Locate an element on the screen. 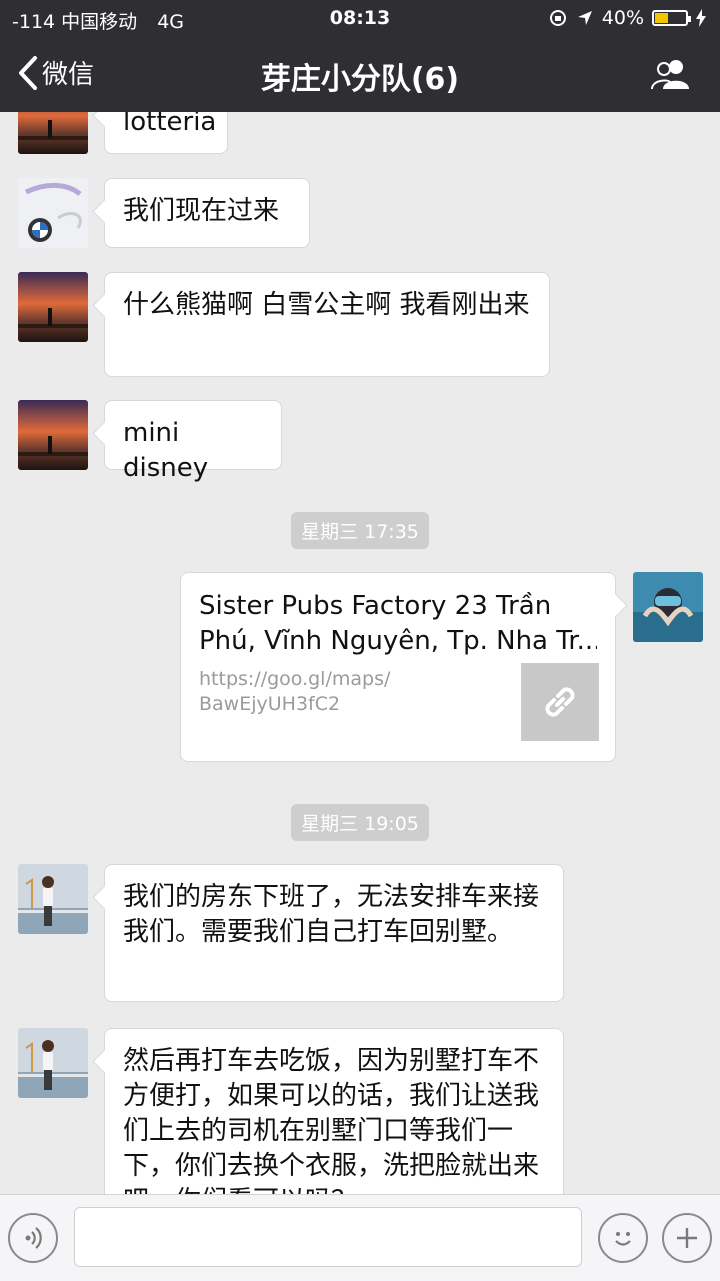 The image size is (720, 1281). message-bubble: 什么熊猫啊 白雪公主啊 我看刚出来 is located at coordinates (327, 324).